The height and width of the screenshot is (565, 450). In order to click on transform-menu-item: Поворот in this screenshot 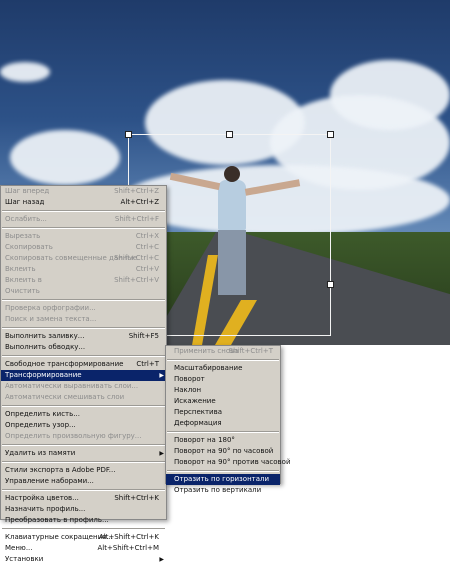, I will do `click(223, 379)`.